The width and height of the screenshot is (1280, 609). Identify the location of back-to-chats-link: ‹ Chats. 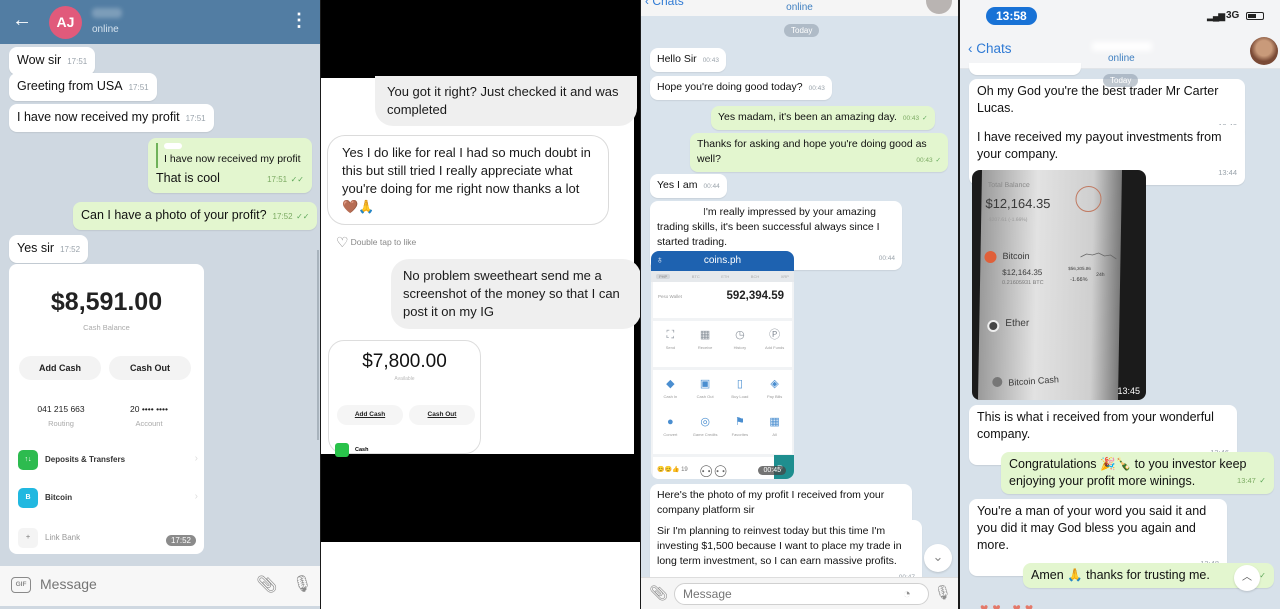
(990, 48).